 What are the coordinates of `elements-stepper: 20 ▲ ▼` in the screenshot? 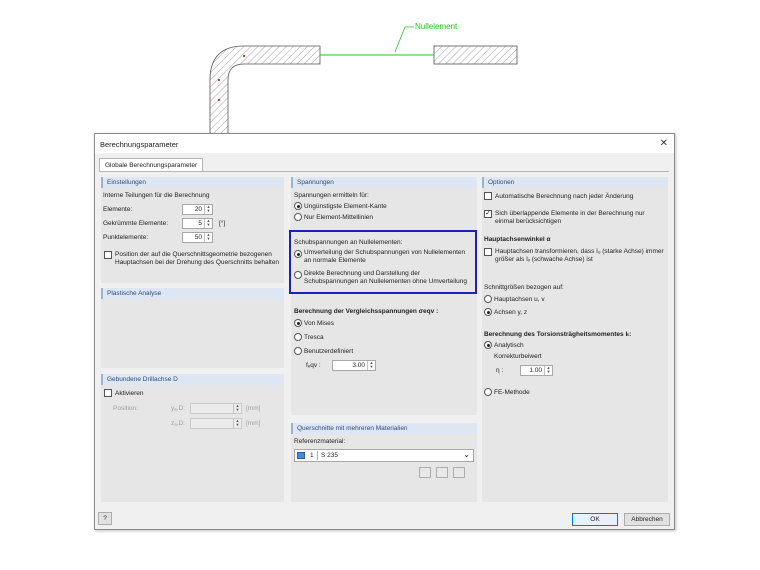 It's located at (197, 209).